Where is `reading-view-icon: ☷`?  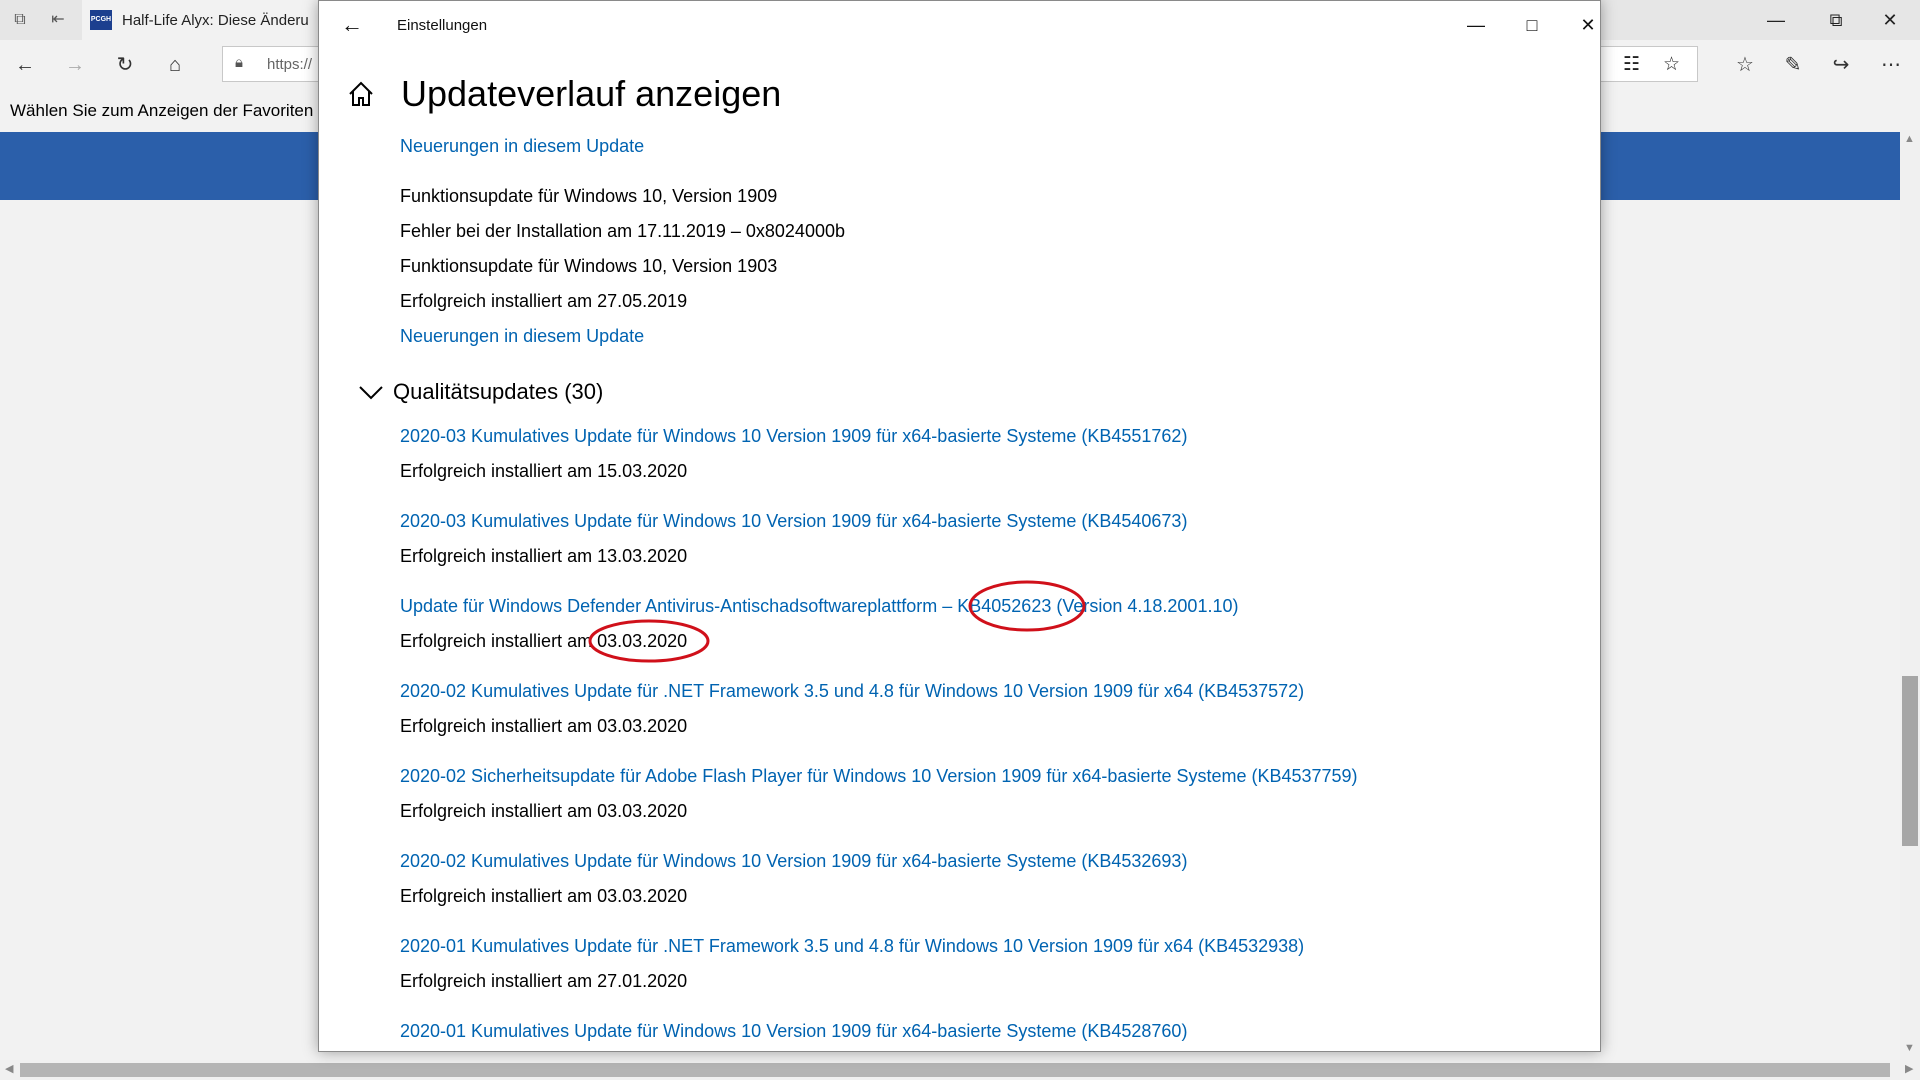 reading-view-icon: ☷ is located at coordinates (1631, 64).